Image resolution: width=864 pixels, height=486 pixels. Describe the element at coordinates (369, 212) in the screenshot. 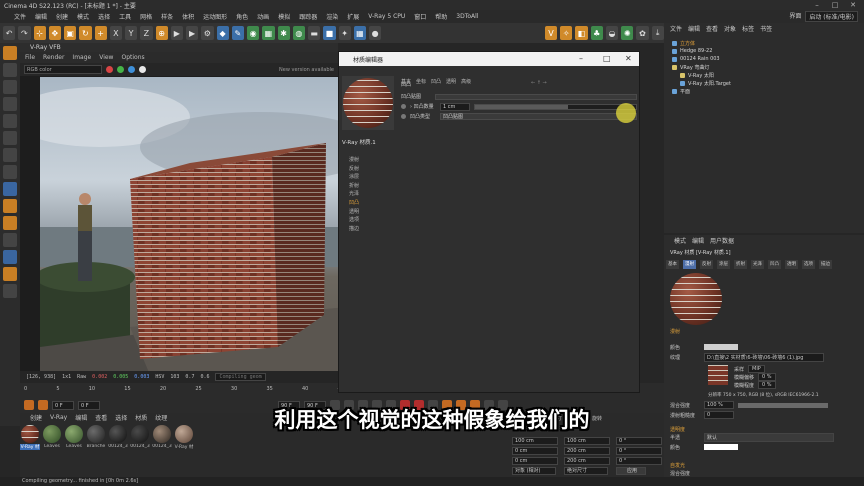

I see `channel-opacity: 透明` at that location.